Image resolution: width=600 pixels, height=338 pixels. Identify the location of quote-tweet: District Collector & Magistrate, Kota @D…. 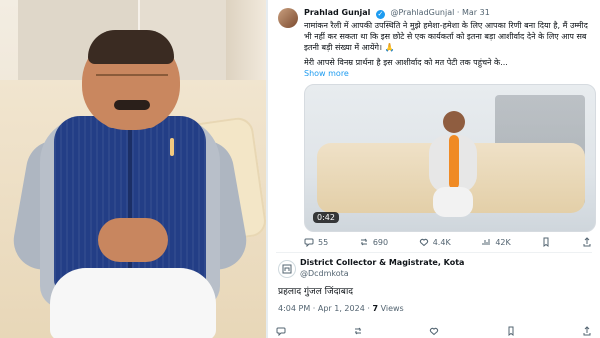
(434, 293).